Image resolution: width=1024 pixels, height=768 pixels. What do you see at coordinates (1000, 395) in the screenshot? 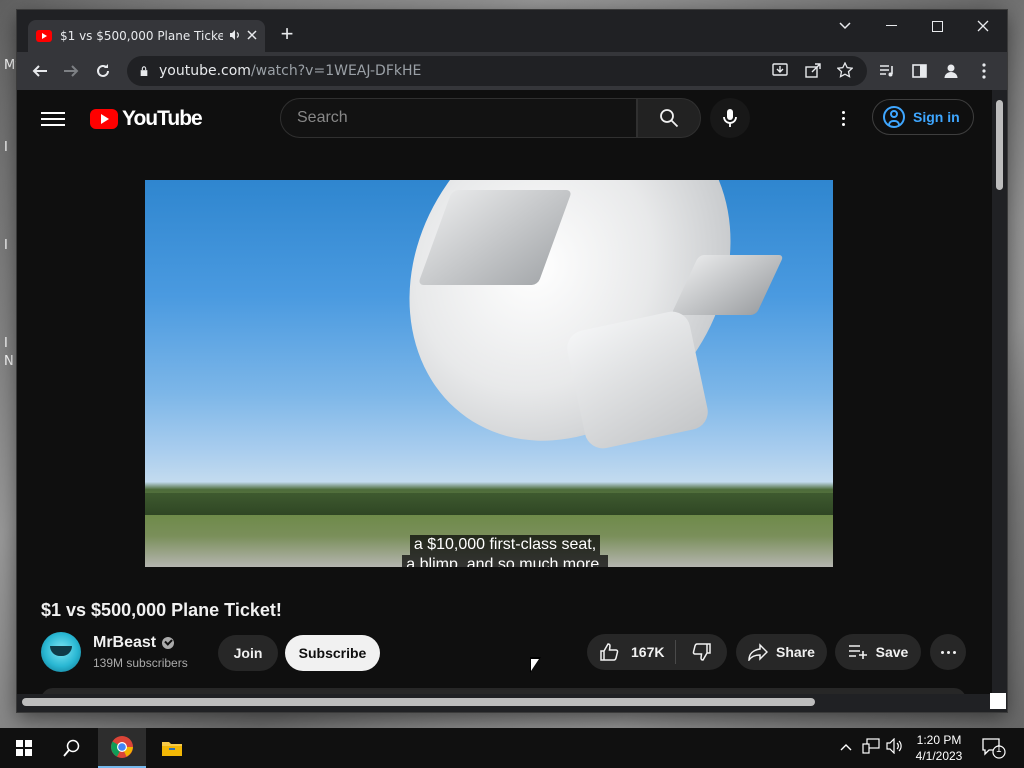
I see `vertical-scrollbar` at bounding box center [1000, 395].